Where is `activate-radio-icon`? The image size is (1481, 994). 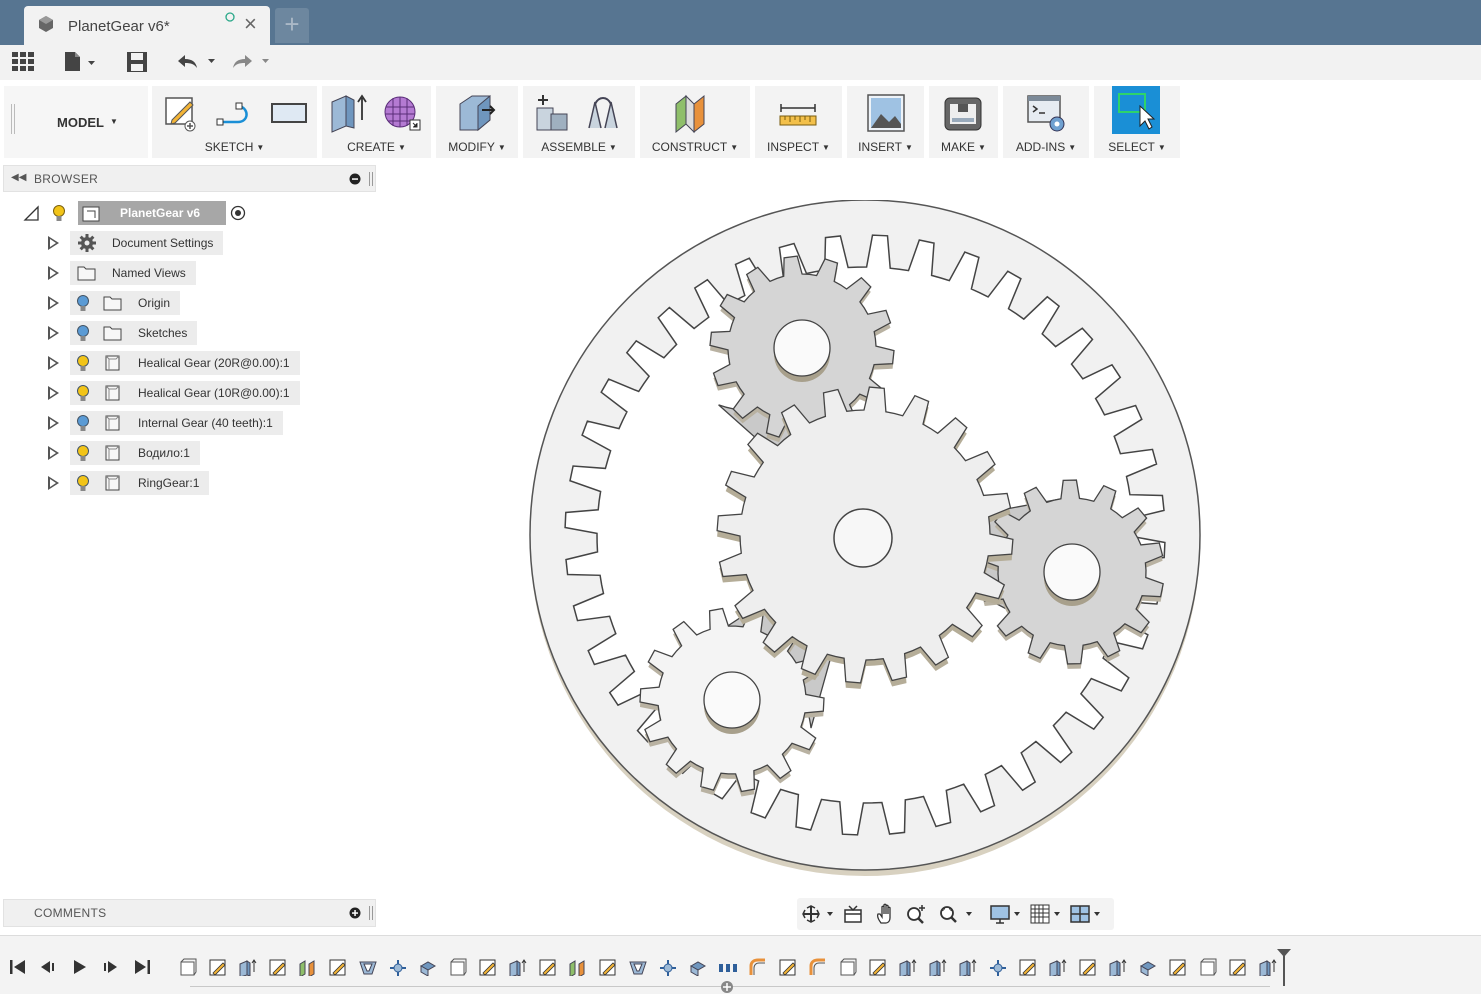 activate-radio-icon is located at coordinates (238, 213).